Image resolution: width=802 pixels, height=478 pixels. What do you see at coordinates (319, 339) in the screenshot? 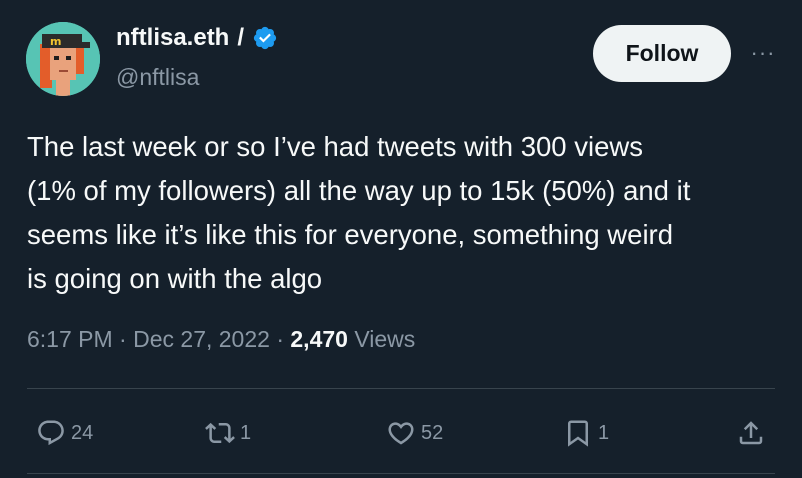
I see `views-count: 2,470` at bounding box center [319, 339].